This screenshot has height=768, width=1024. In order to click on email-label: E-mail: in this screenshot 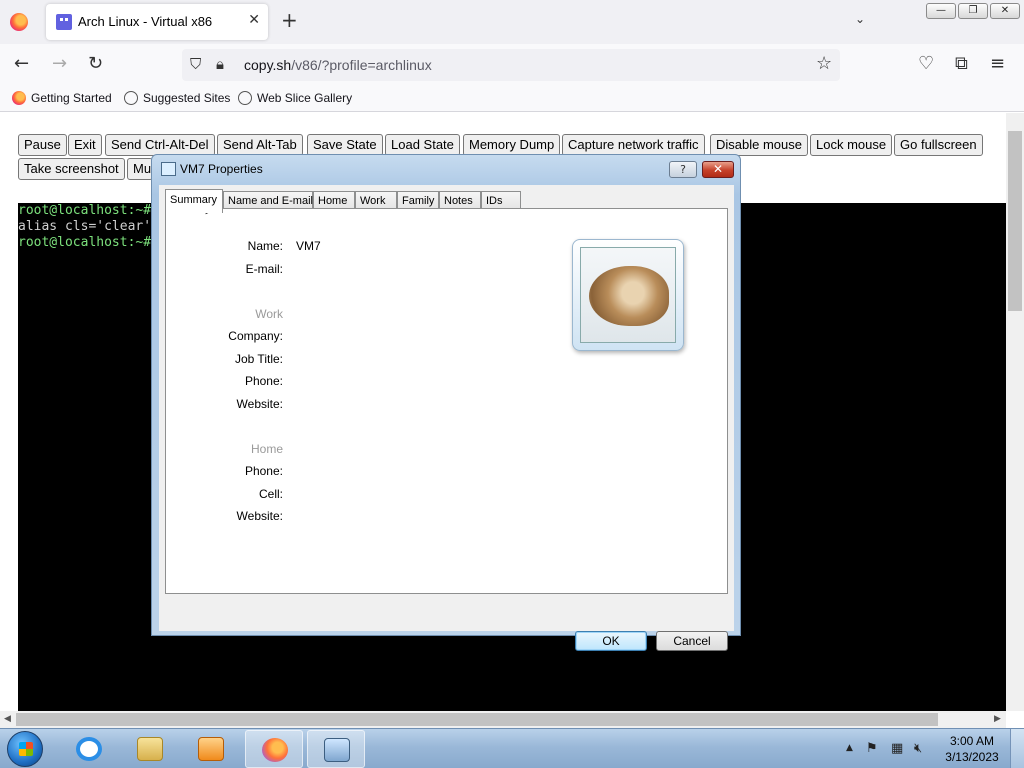, I will do `click(264, 269)`.